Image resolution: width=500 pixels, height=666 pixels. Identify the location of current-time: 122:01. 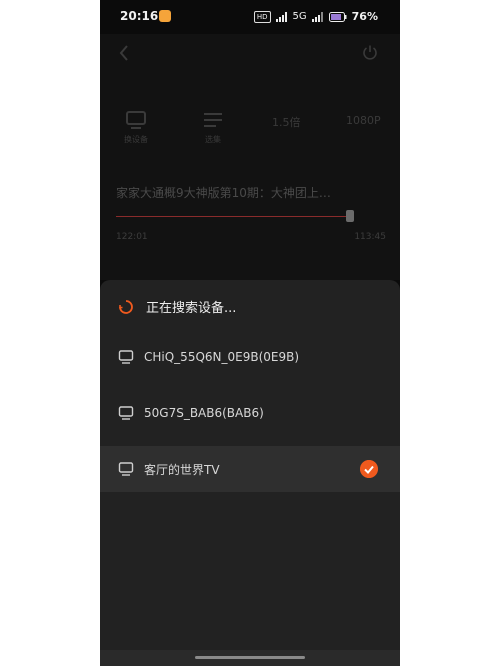
(132, 237).